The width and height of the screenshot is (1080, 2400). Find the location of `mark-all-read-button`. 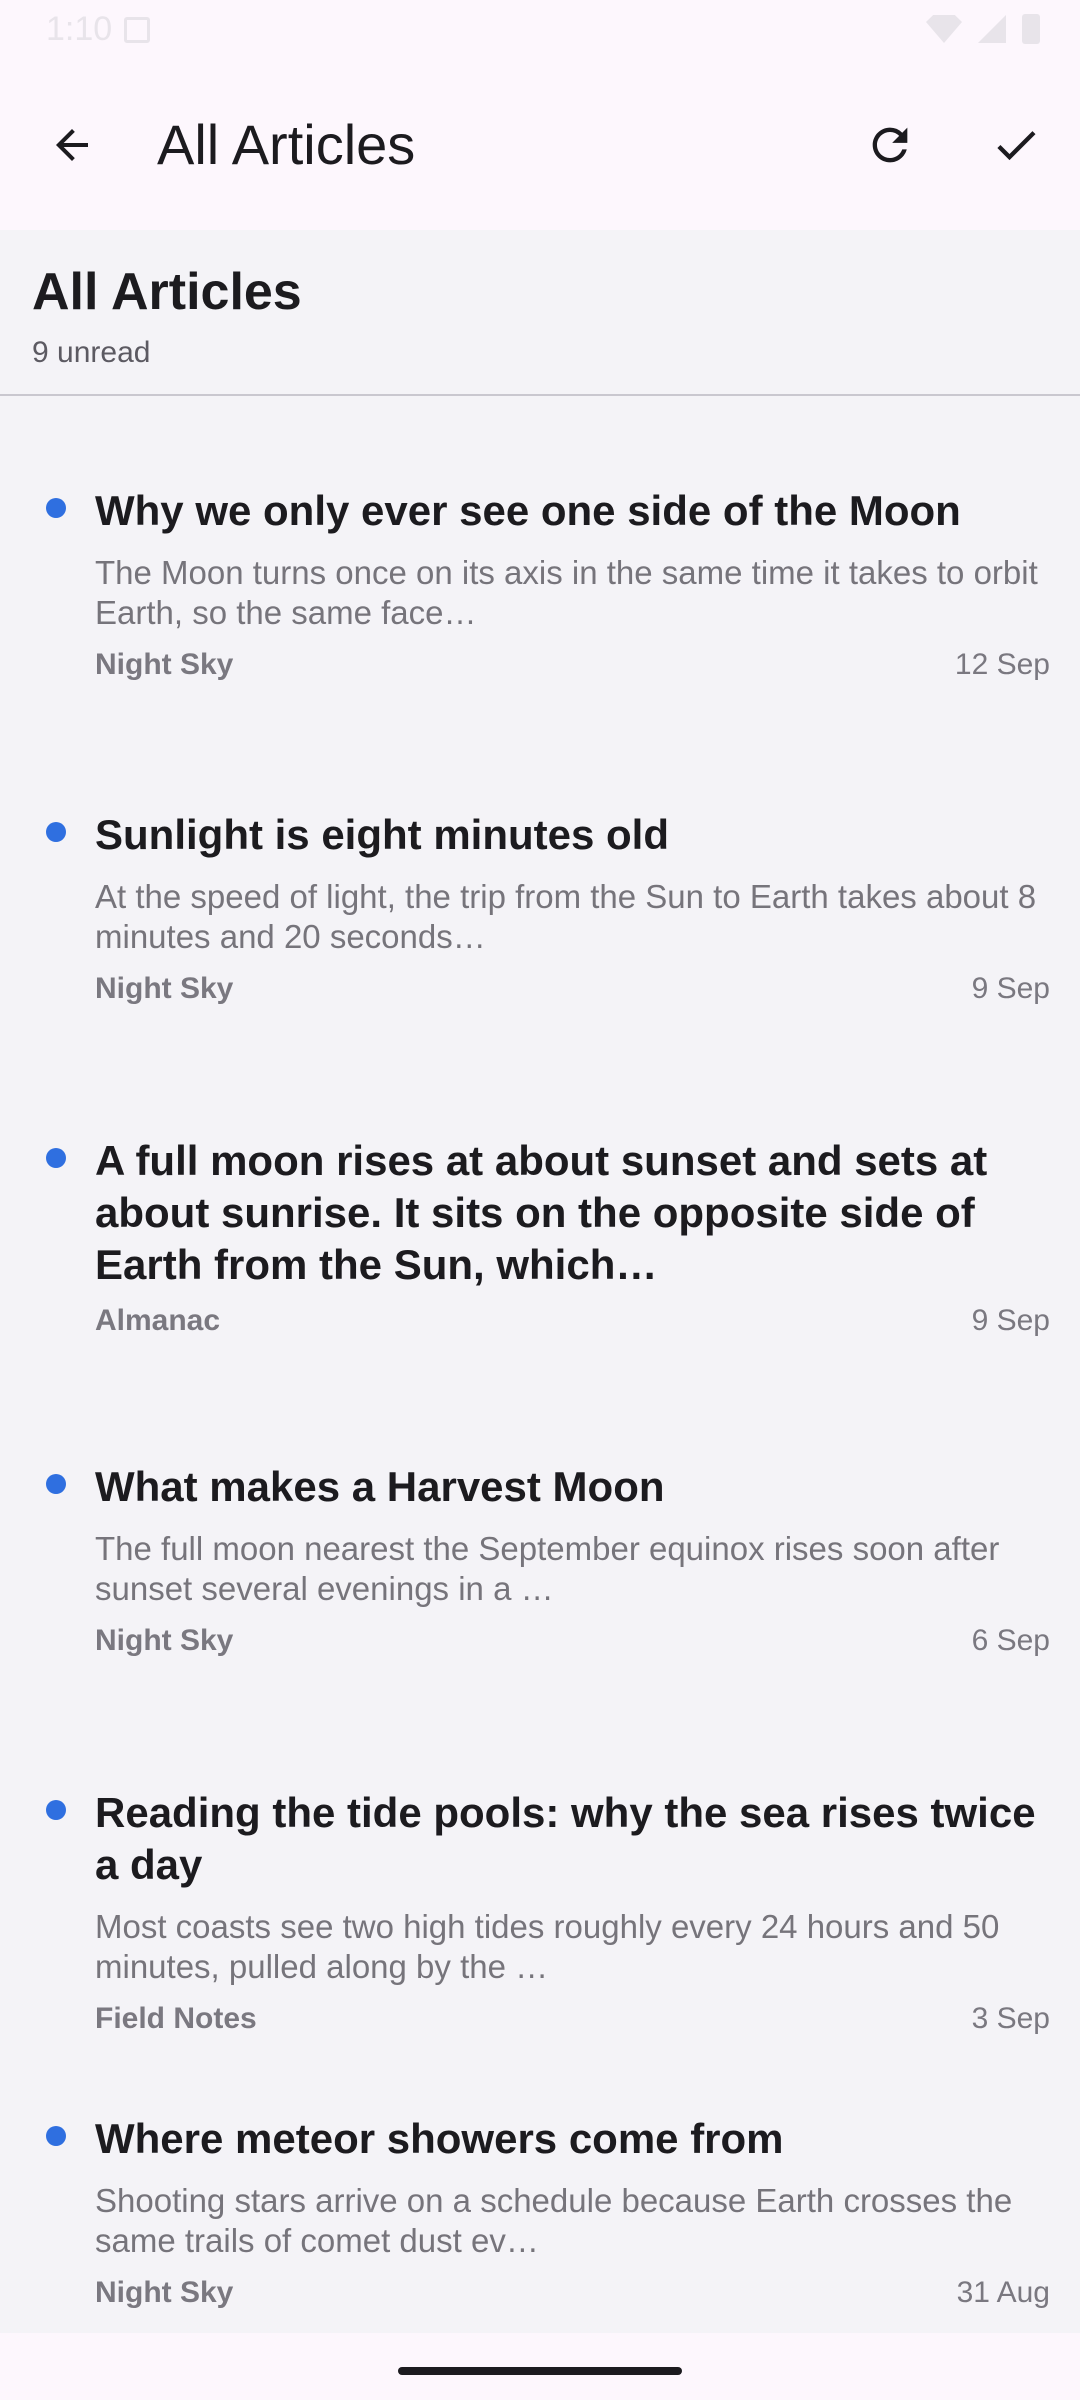

mark-all-read-button is located at coordinates (1016, 145).